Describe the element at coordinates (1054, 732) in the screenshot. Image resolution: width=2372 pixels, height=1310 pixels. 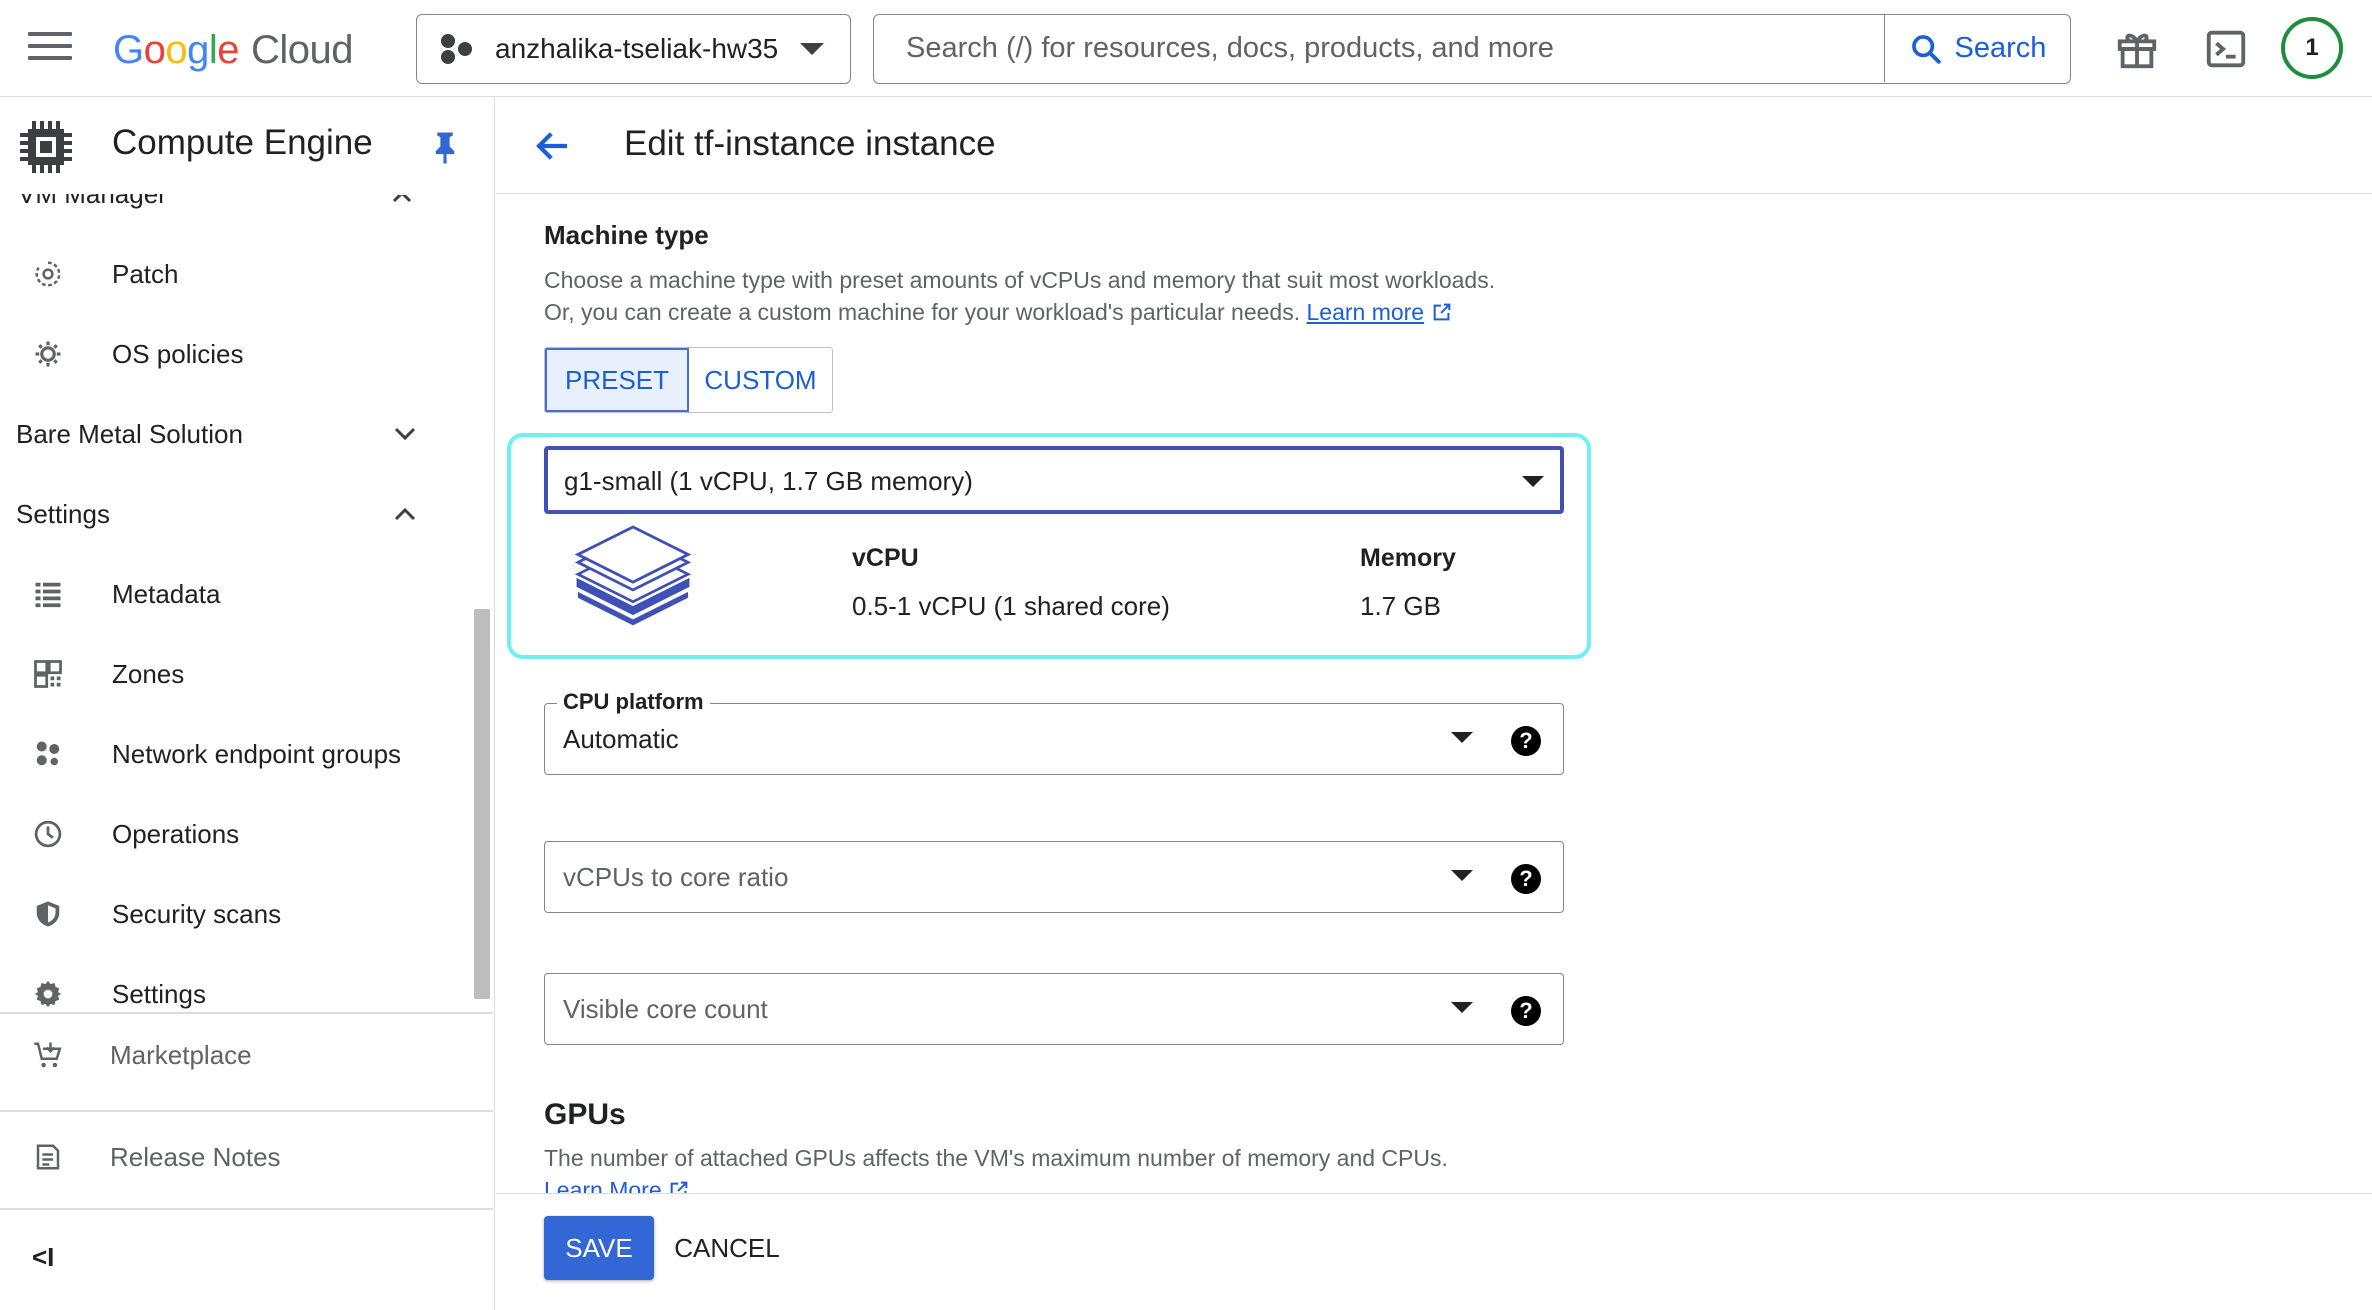
I see `cpu-platform-select: CPU platform Automatic ?` at that location.